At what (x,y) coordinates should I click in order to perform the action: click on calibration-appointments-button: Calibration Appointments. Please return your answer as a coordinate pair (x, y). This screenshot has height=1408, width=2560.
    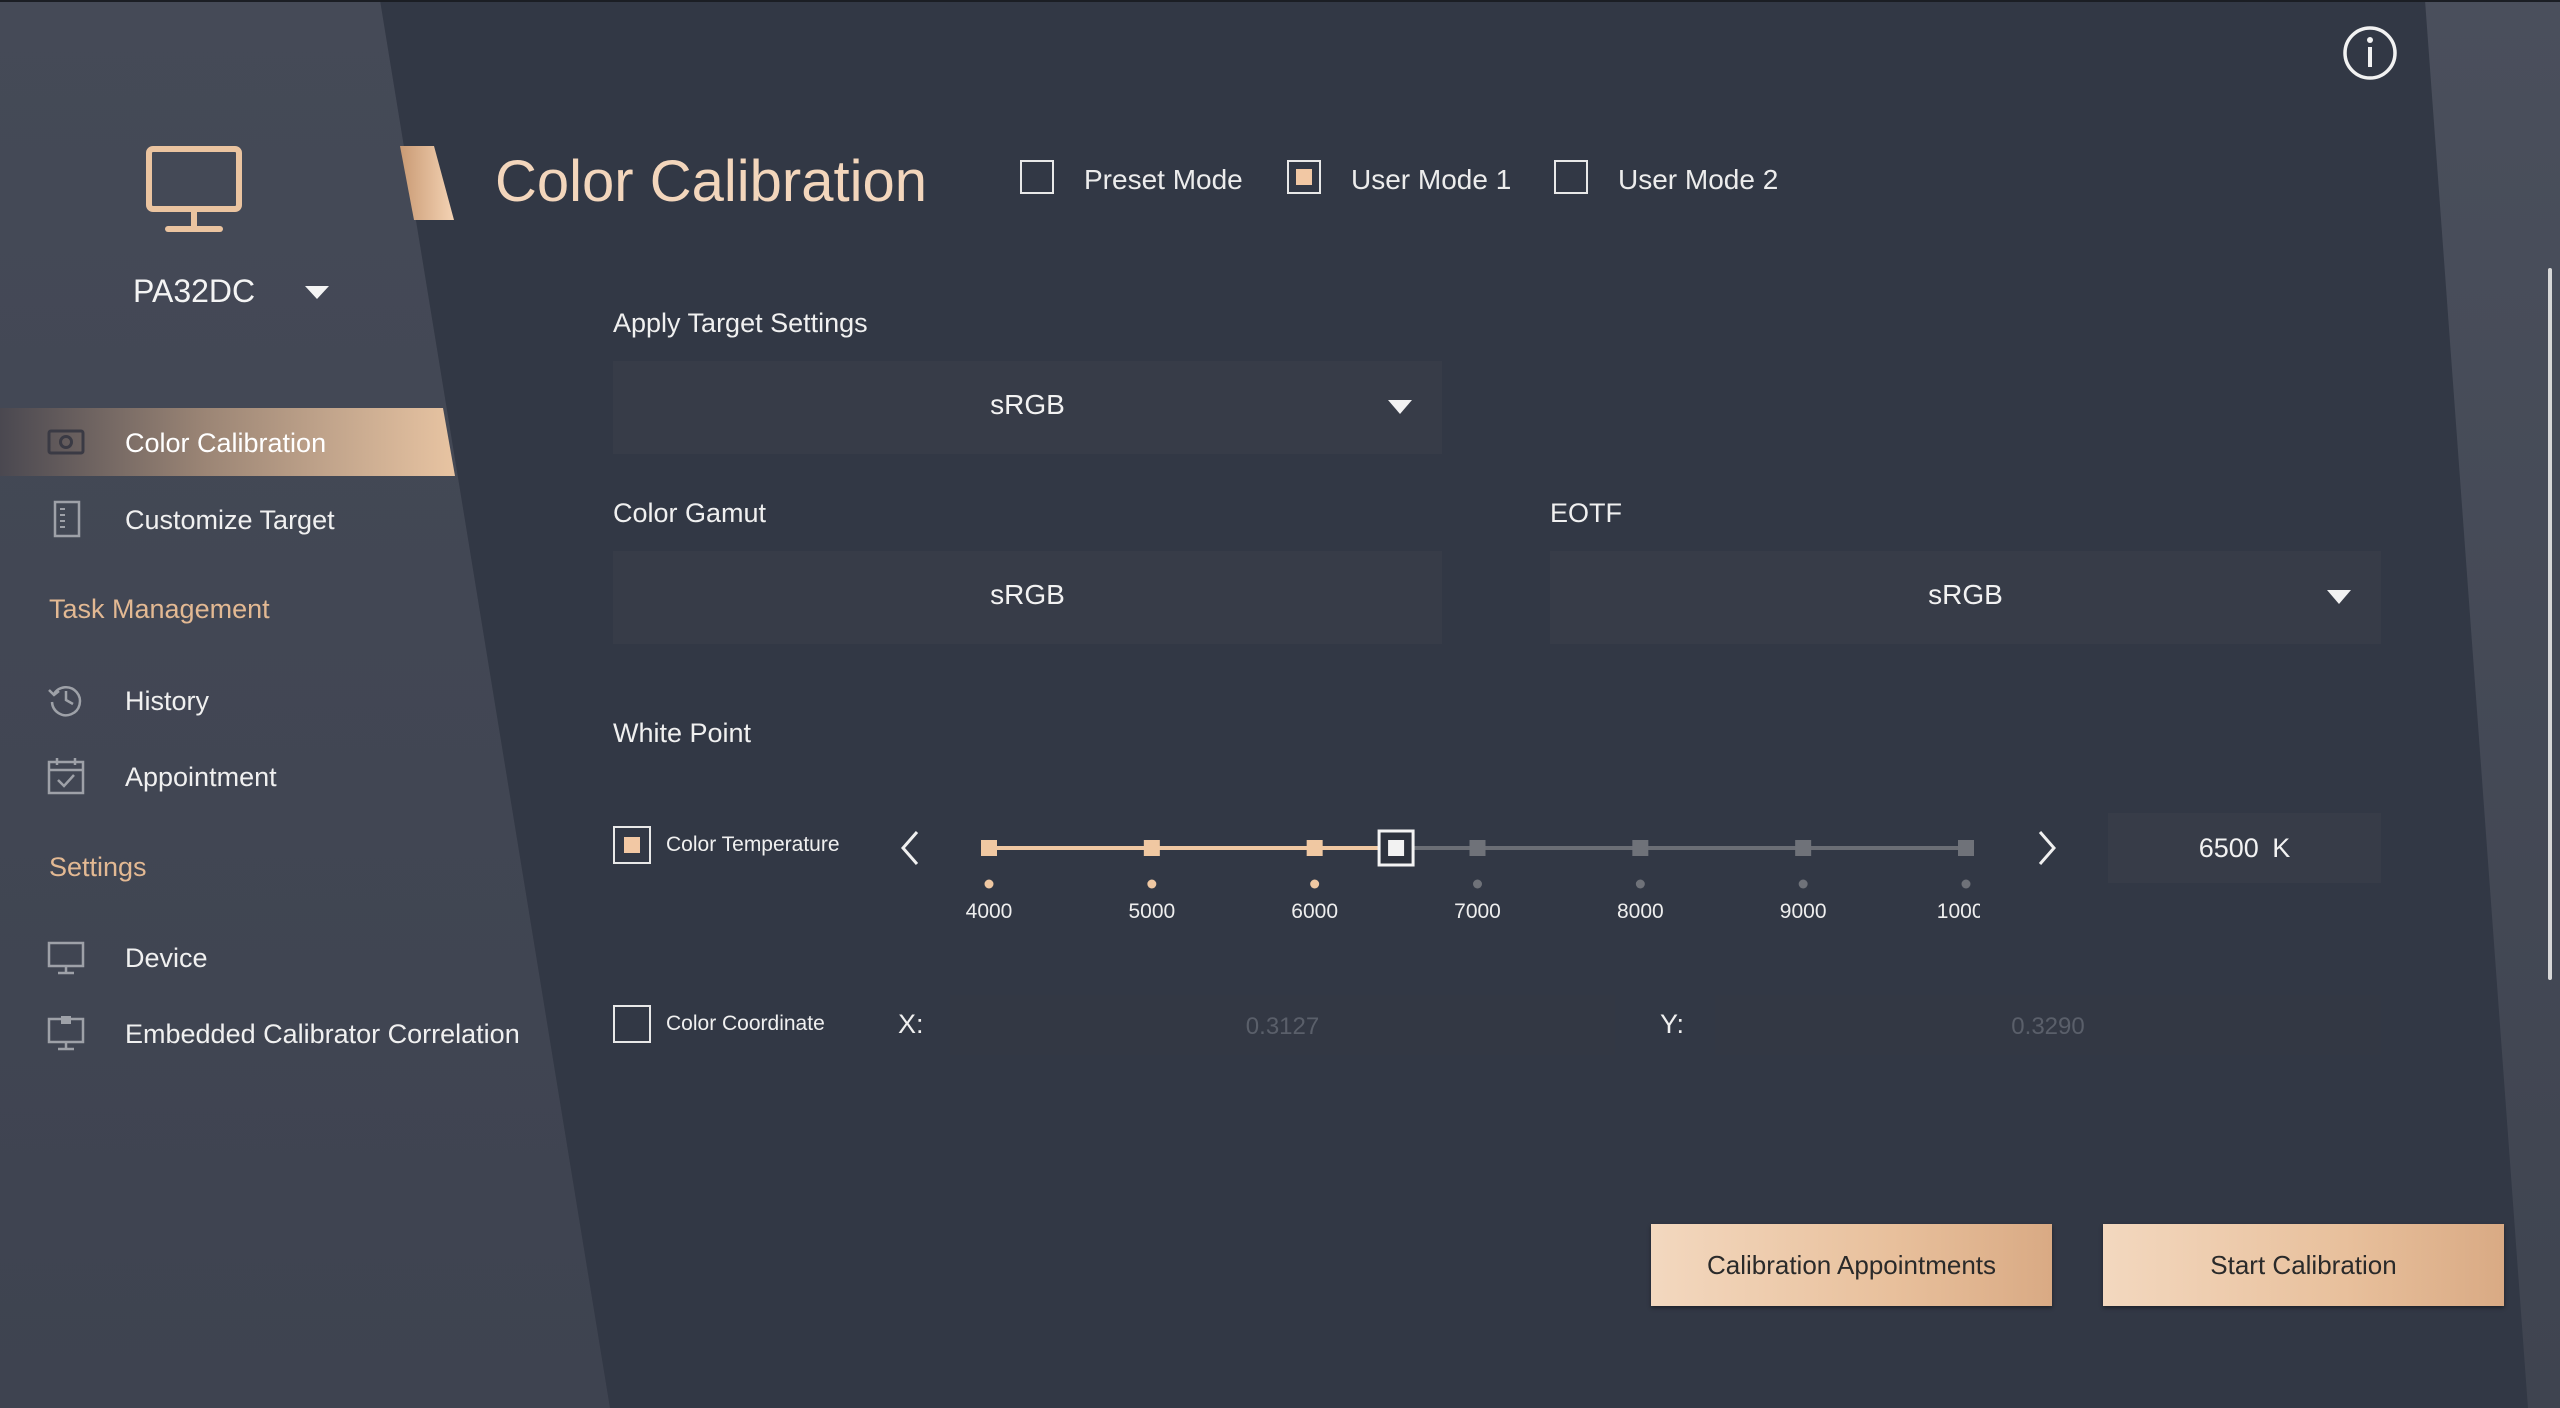
    Looking at the image, I should click on (1851, 1265).